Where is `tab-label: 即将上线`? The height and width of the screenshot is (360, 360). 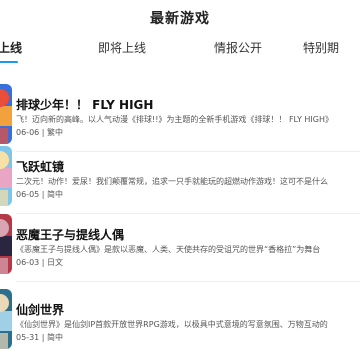
tab-label: 即将上线 is located at coordinates (122, 48).